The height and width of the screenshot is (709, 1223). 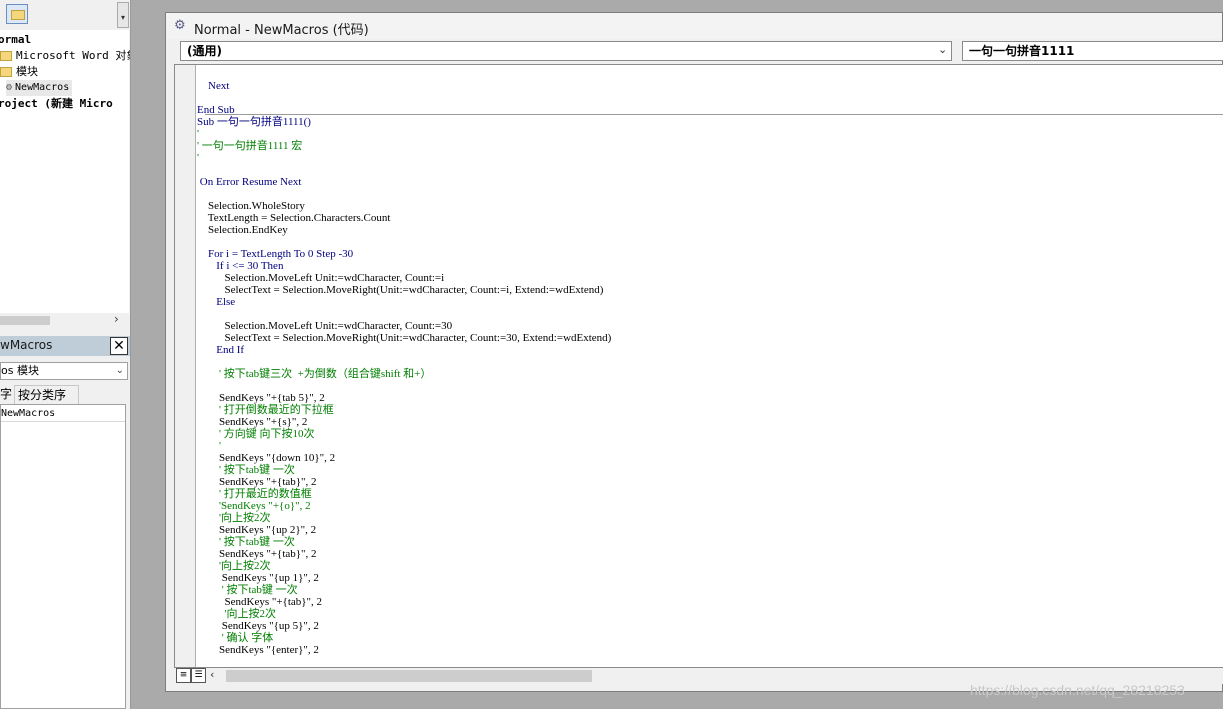 I want to click on code-line: ' 按下tab键三次 +为倒数（组合键shift 和+）, so click(x=314, y=374).